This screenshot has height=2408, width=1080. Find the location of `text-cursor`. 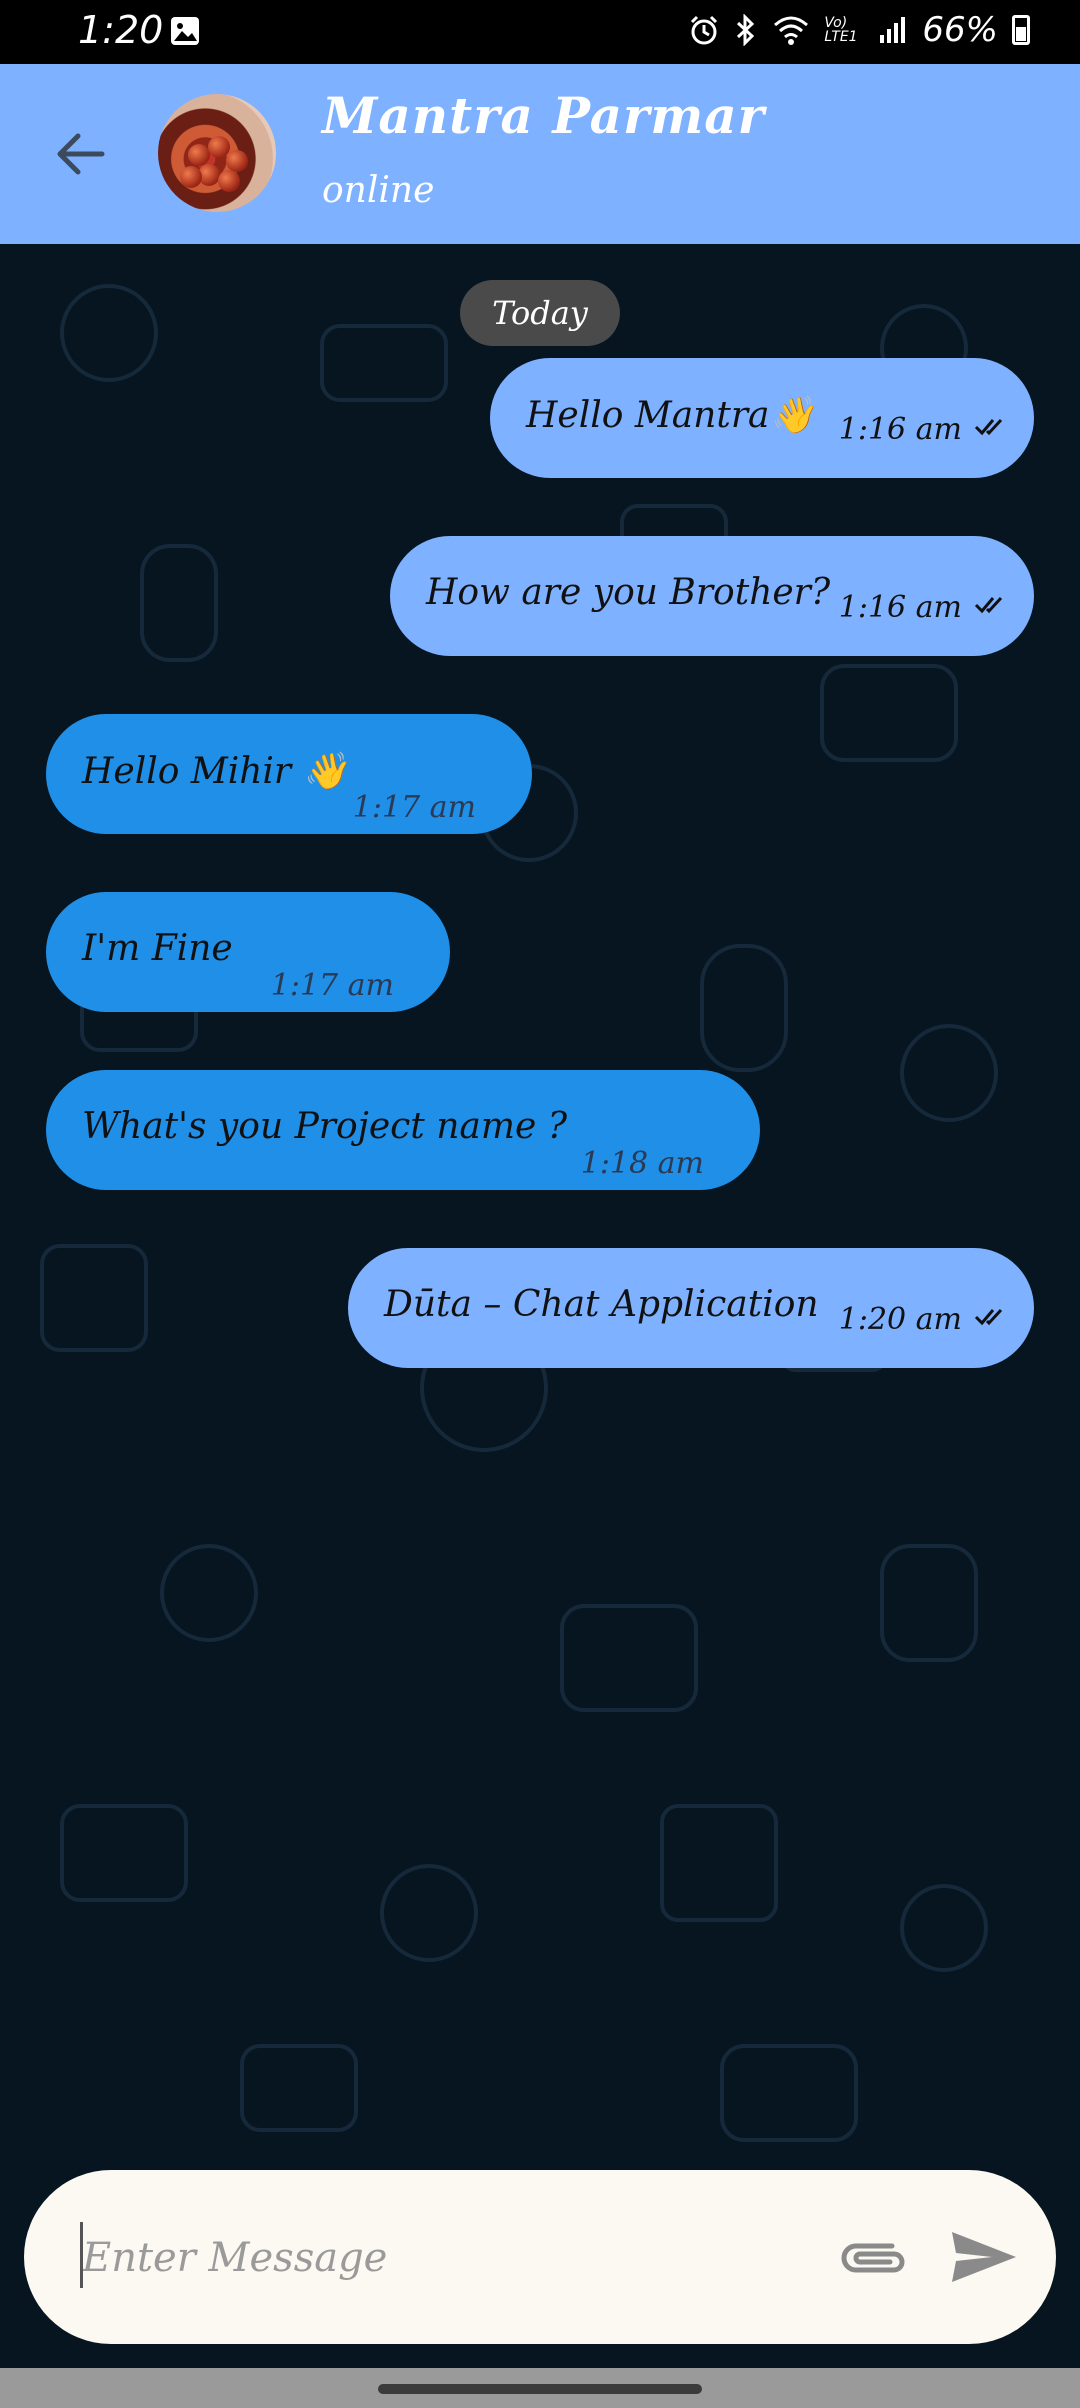

text-cursor is located at coordinates (81, 2255).